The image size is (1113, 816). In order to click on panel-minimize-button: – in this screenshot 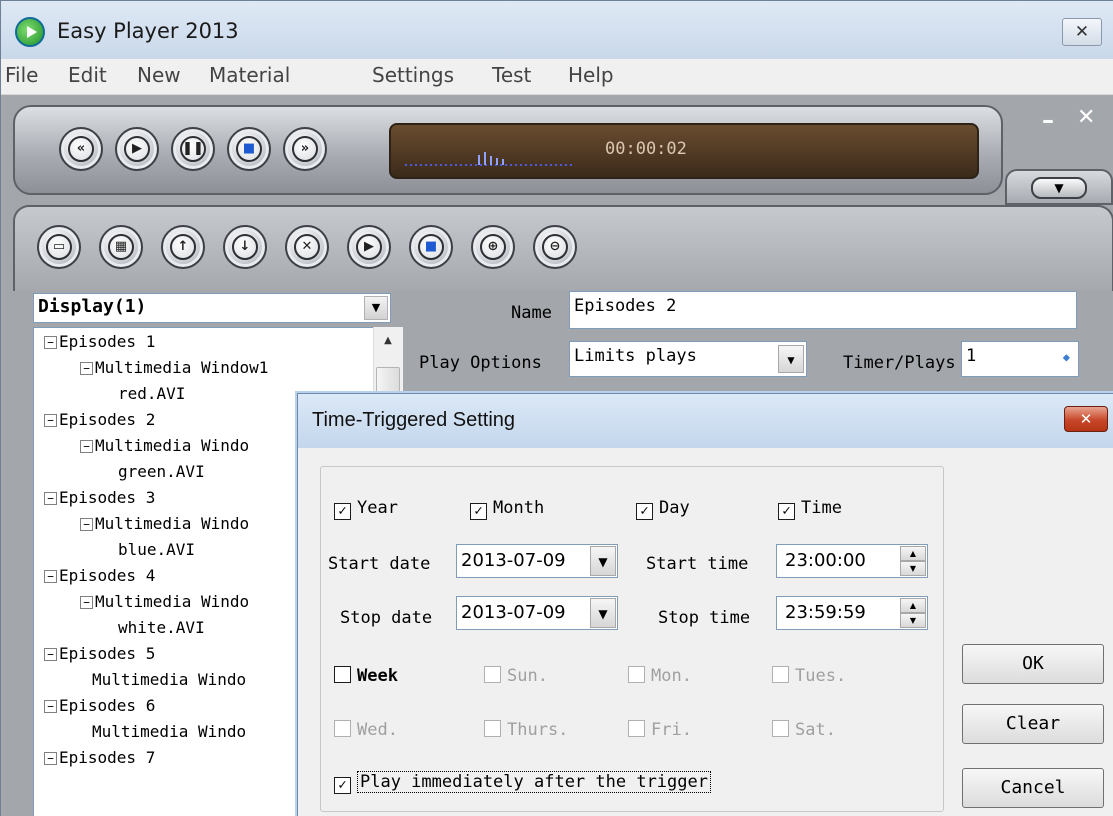, I will do `click(1048, 120)`.